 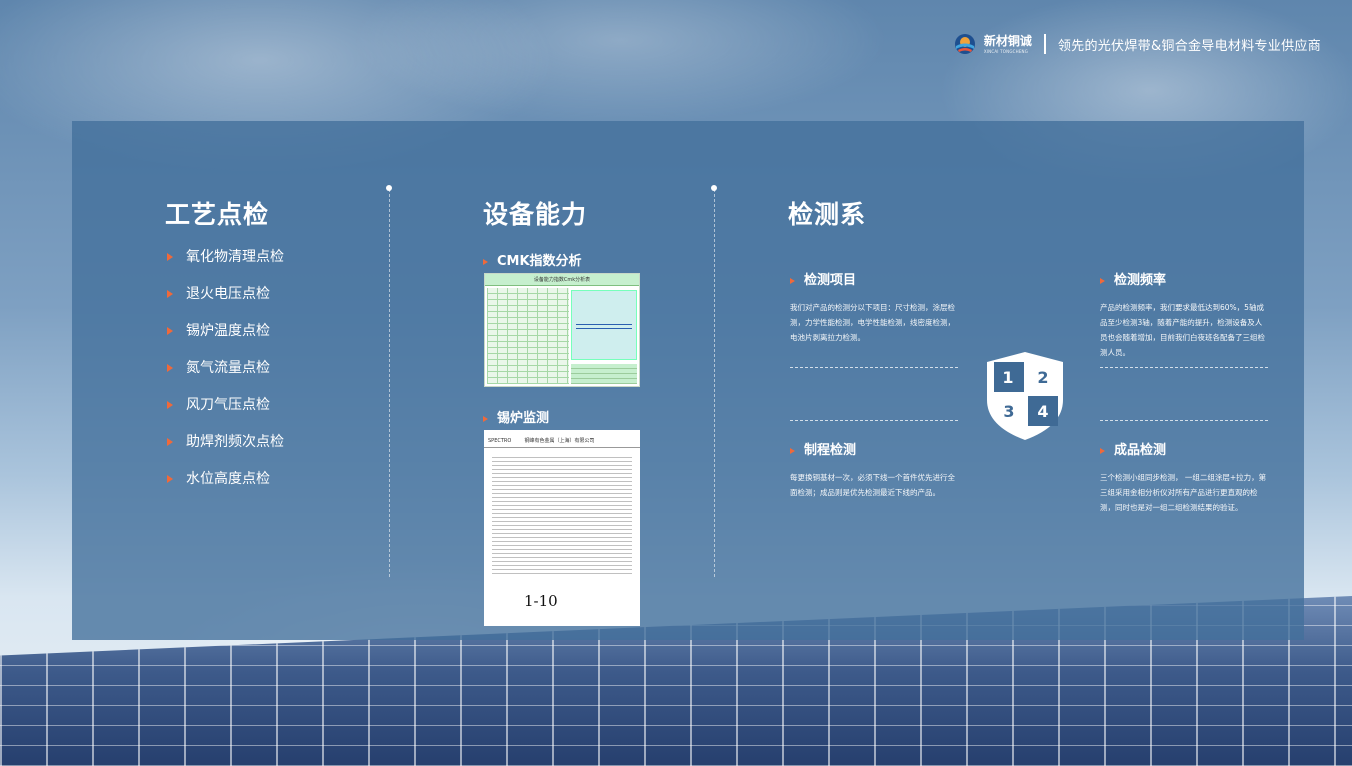 I want to click on list-item: 氮气流量点检, so click(x=225, y=378).